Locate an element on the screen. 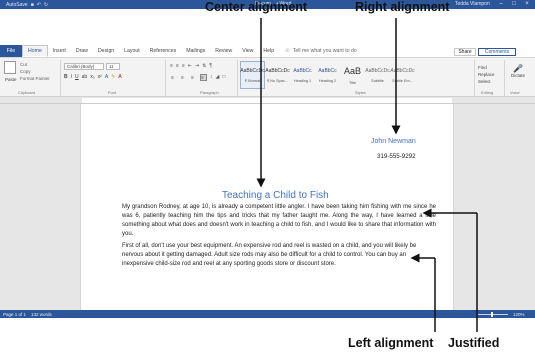  tab-mailings: Mailings is located at coordinates (195, 51).